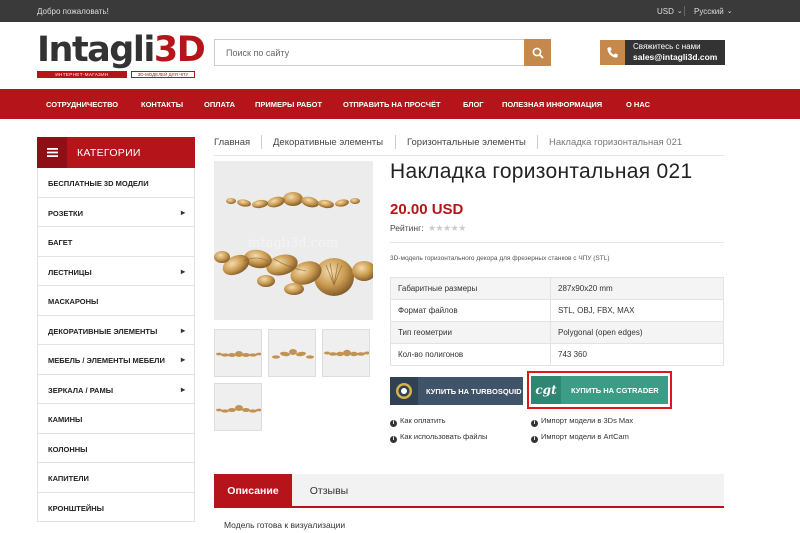 Image resolution: width=800 pixels, height=533 pixels. Describe the element at coordinates (68, 449) in the screenshot. I see `sidebar-item-label: КОЛОННЫ` at that location.